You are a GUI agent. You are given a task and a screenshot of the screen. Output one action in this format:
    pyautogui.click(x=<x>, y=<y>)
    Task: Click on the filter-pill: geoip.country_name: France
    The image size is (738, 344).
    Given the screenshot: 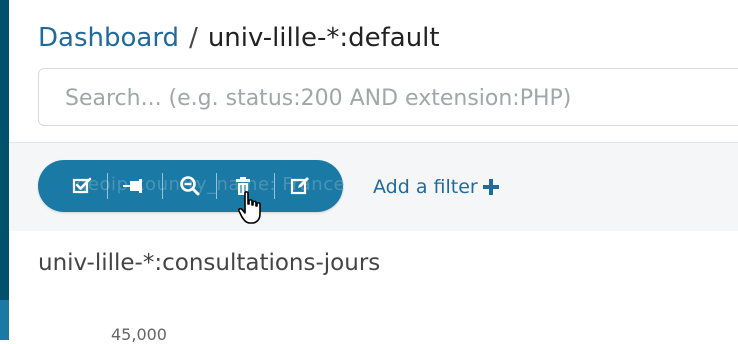 What is the action you would take?
    pyautogui.click(x=191, y=186)
    